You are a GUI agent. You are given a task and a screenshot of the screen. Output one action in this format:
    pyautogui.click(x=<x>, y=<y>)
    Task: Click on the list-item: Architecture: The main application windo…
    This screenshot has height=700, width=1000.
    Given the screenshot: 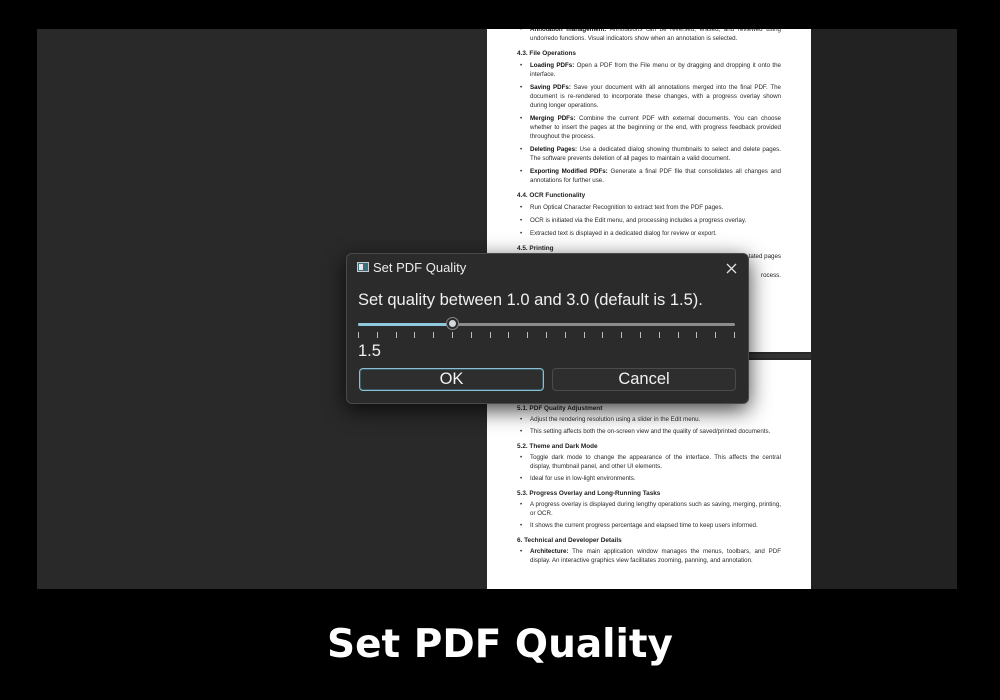 What is the action you would take?
    pyautogui.click(x=649, y=556)
    